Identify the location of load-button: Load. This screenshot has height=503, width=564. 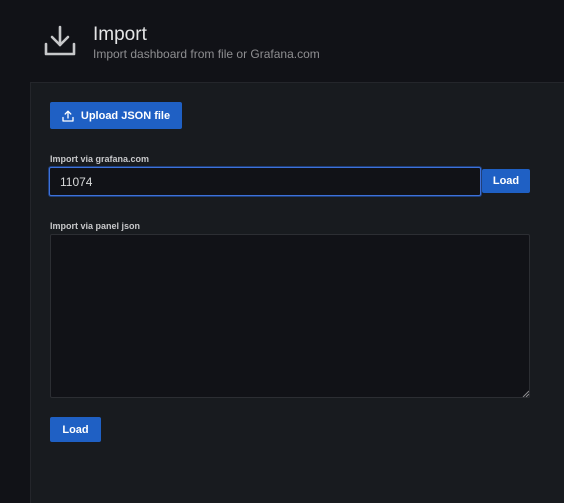
(75, 429).